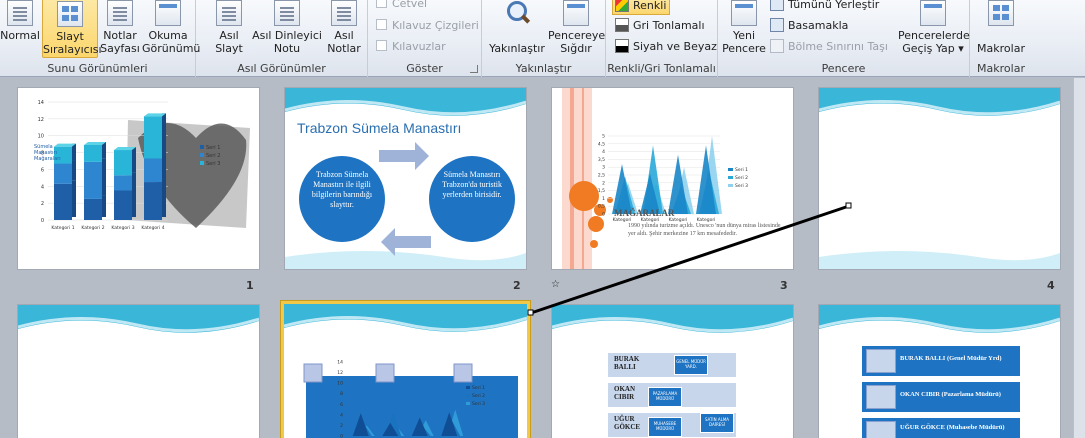 The image size is (1085, 438). Describe the element at coordinates (72, 29) in the screenshot. I see `slide-sorter-button: Slayt Sıralayıcısı` at that location.